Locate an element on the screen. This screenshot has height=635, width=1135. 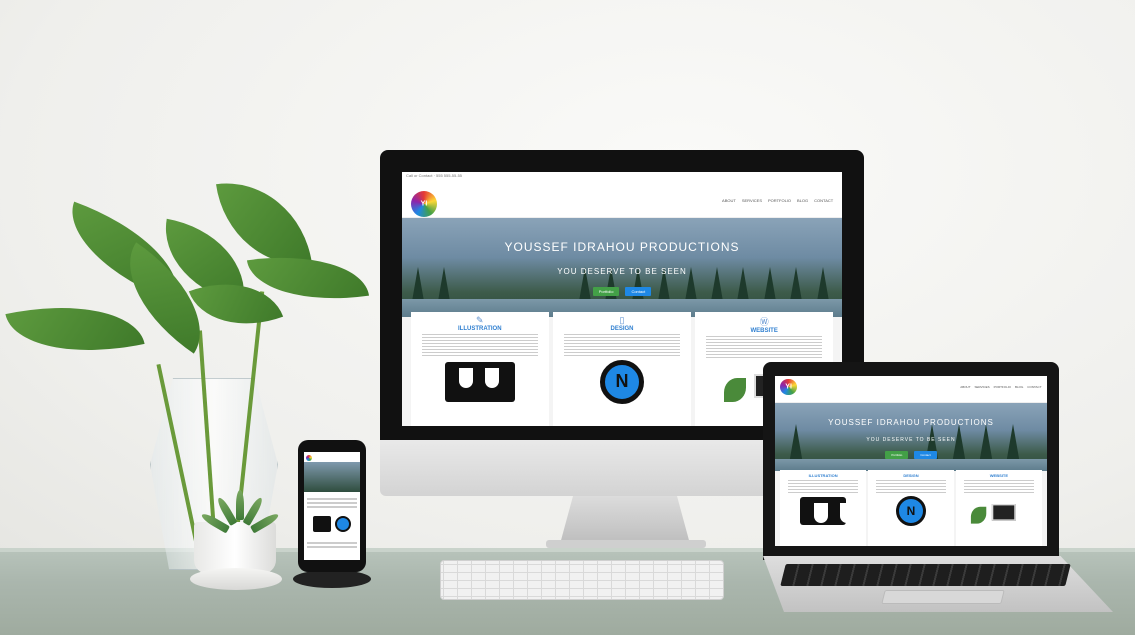
nav-about: ABOUT is located at coordinates (729, 200).